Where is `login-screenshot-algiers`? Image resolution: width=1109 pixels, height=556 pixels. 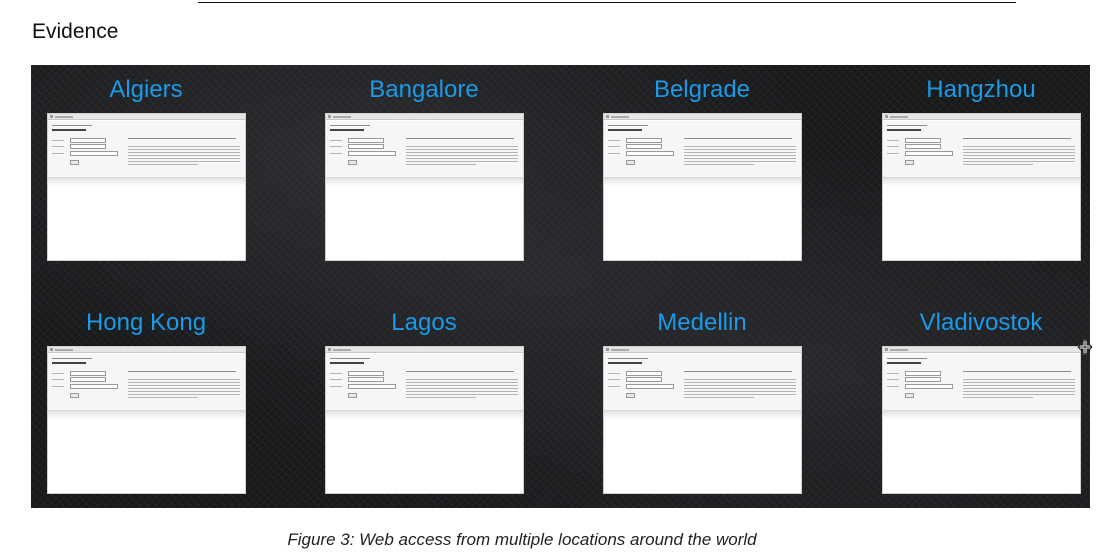 login-screenshot-algiers is located at coordinates (146, 187).